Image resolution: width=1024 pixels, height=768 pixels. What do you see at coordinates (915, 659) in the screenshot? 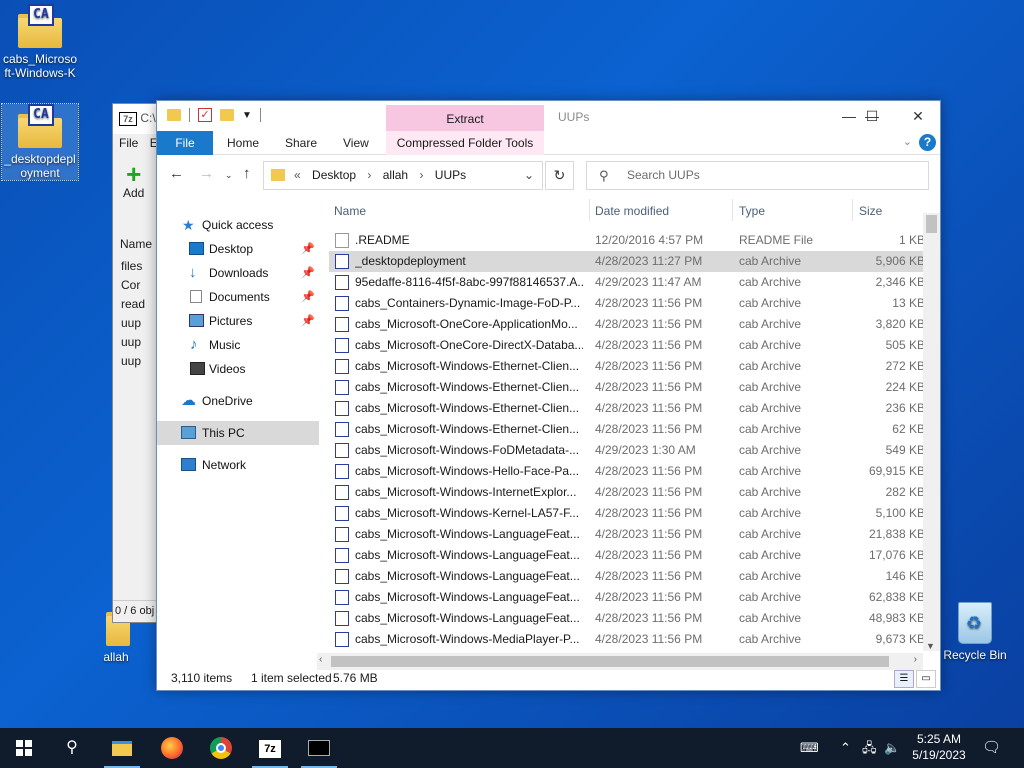
I see `scroll-right-icon: ›` at bounding box center [915, 659].